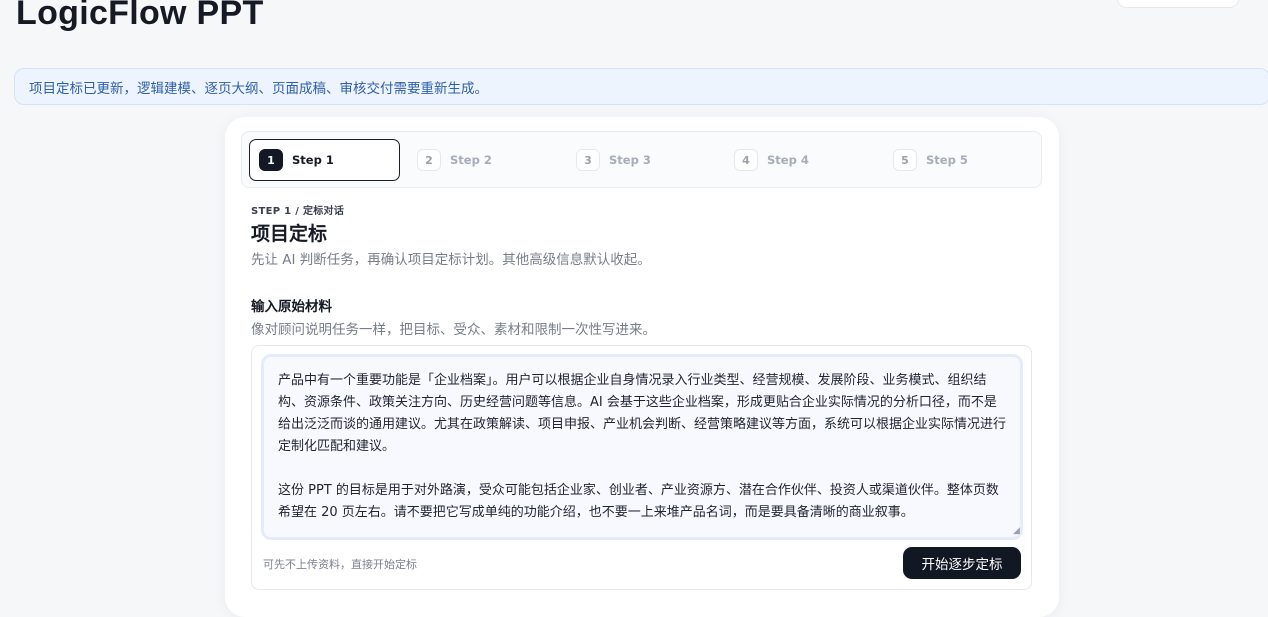 The image size is (1268, 617). Describe the element at coordinates (313, 160) in the screenshot. I see `step-label: Step 1` at that location.